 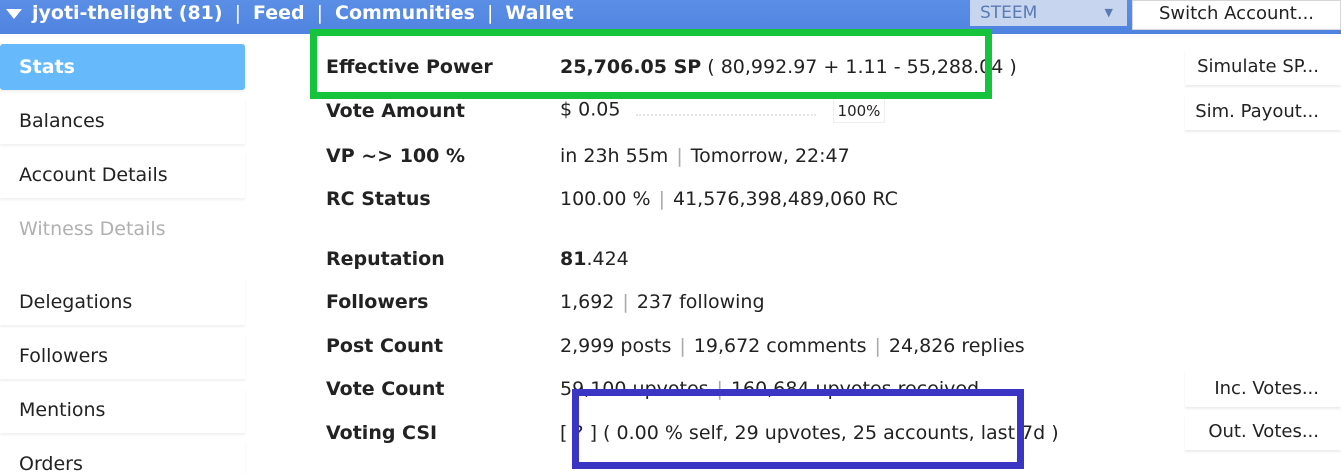 I want to click on vote-weight-slider, so click(x=726, y=110).